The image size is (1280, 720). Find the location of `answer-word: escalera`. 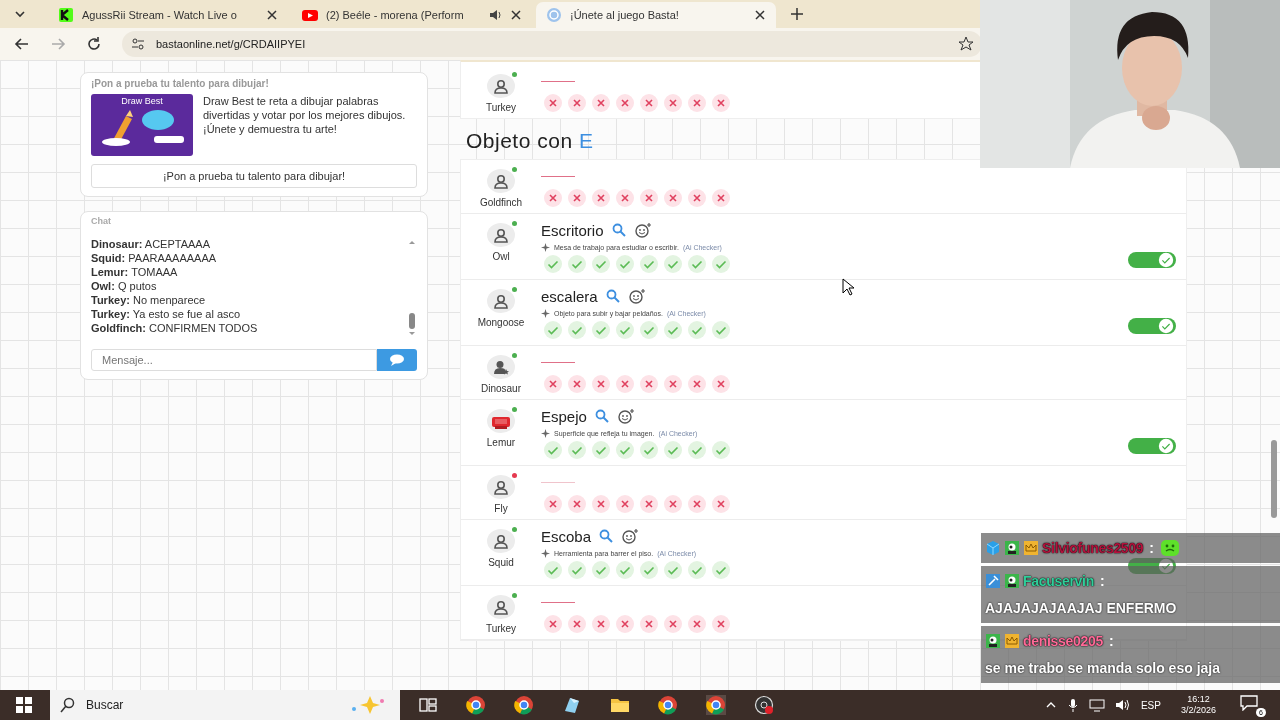

answer-word: escalera is located at coordinates (569, 296).